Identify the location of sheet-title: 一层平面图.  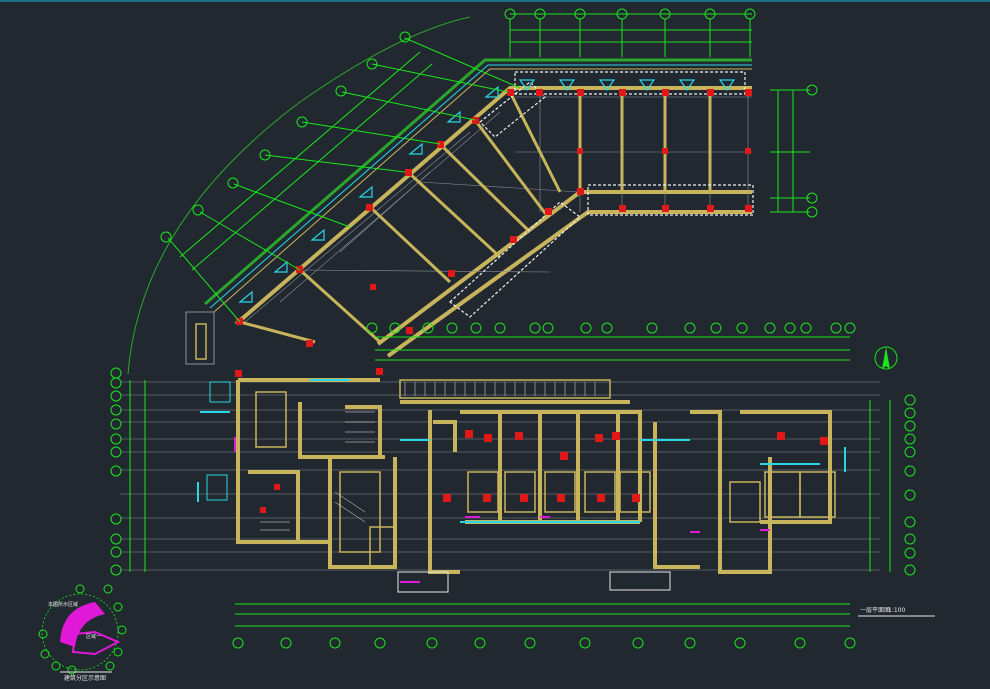
(875, 610).